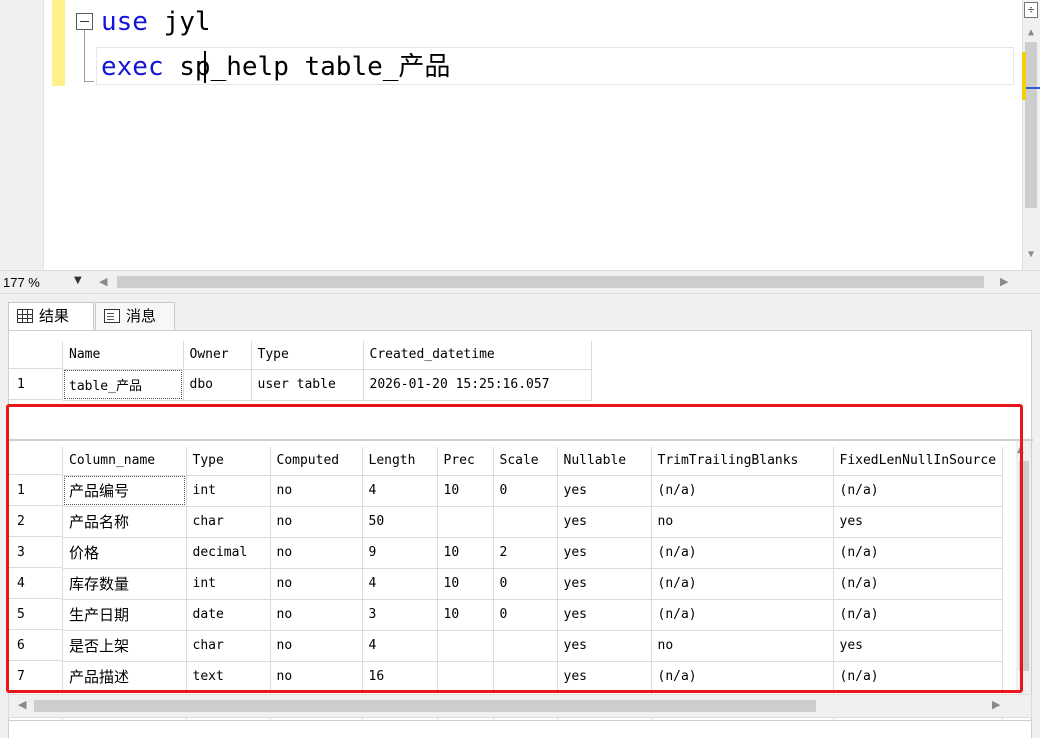  I want to click on column-header: Computed, so click(316, 461).